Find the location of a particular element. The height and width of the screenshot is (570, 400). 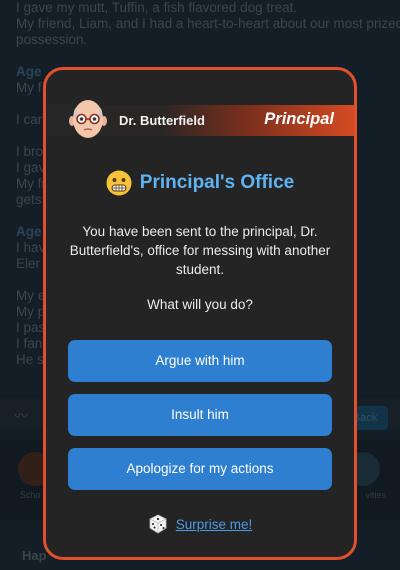

insult-button: Insult him is located at coordinates (200, 415).